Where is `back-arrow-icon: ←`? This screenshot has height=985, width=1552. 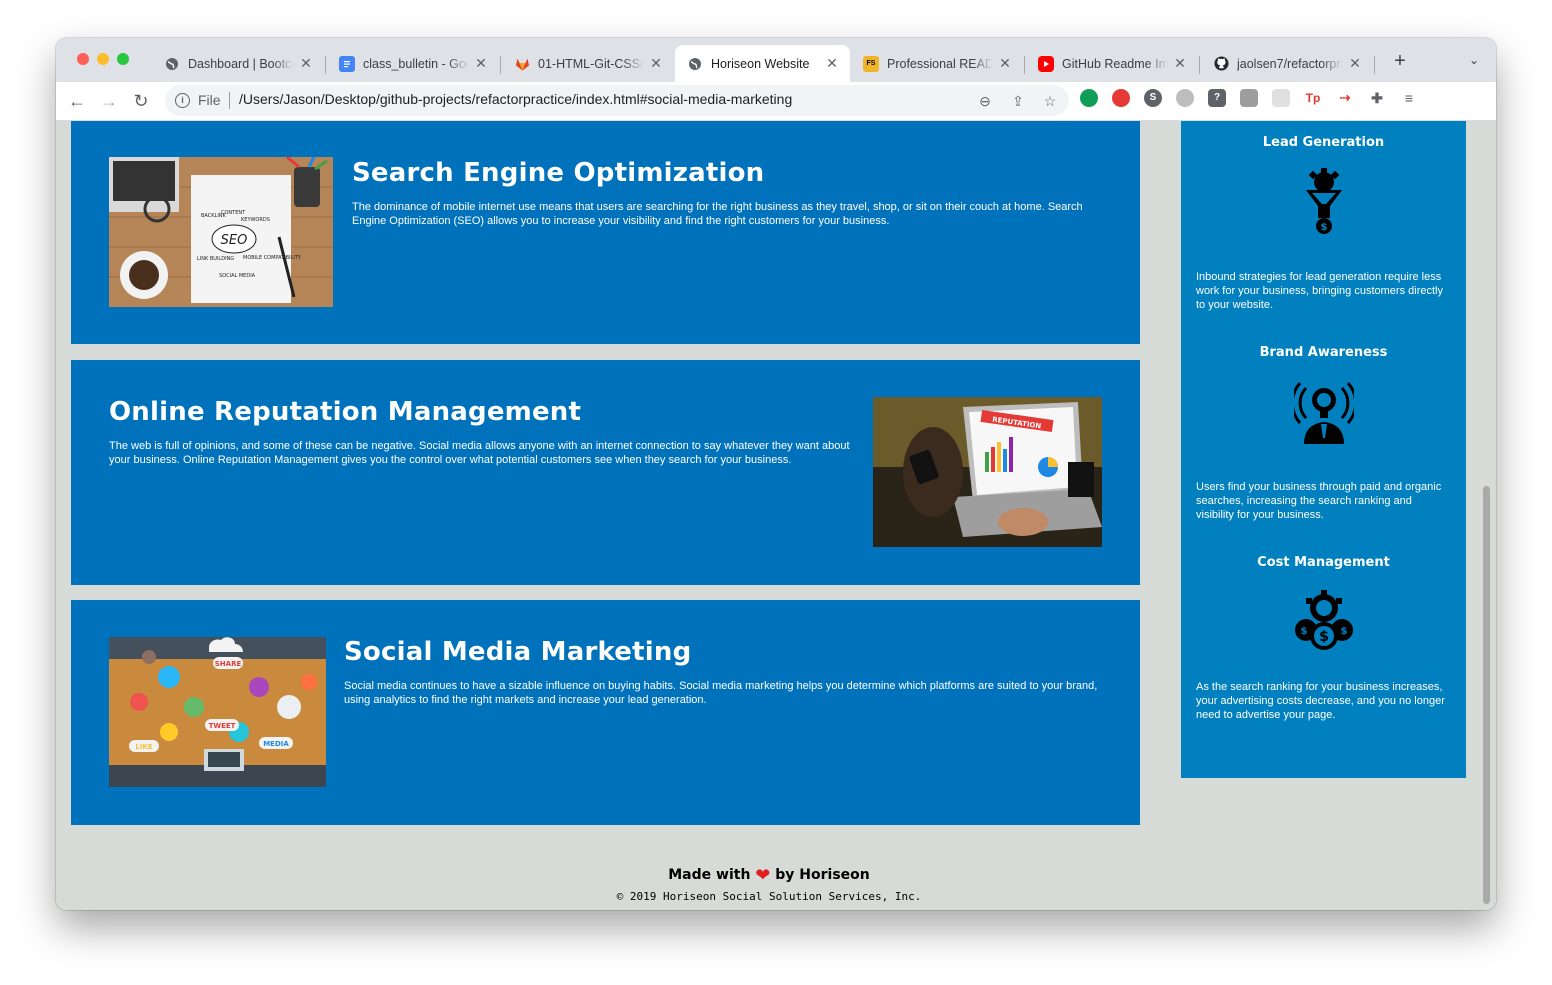 back-arrow-icon: ← is located at coordinates (77, 101).